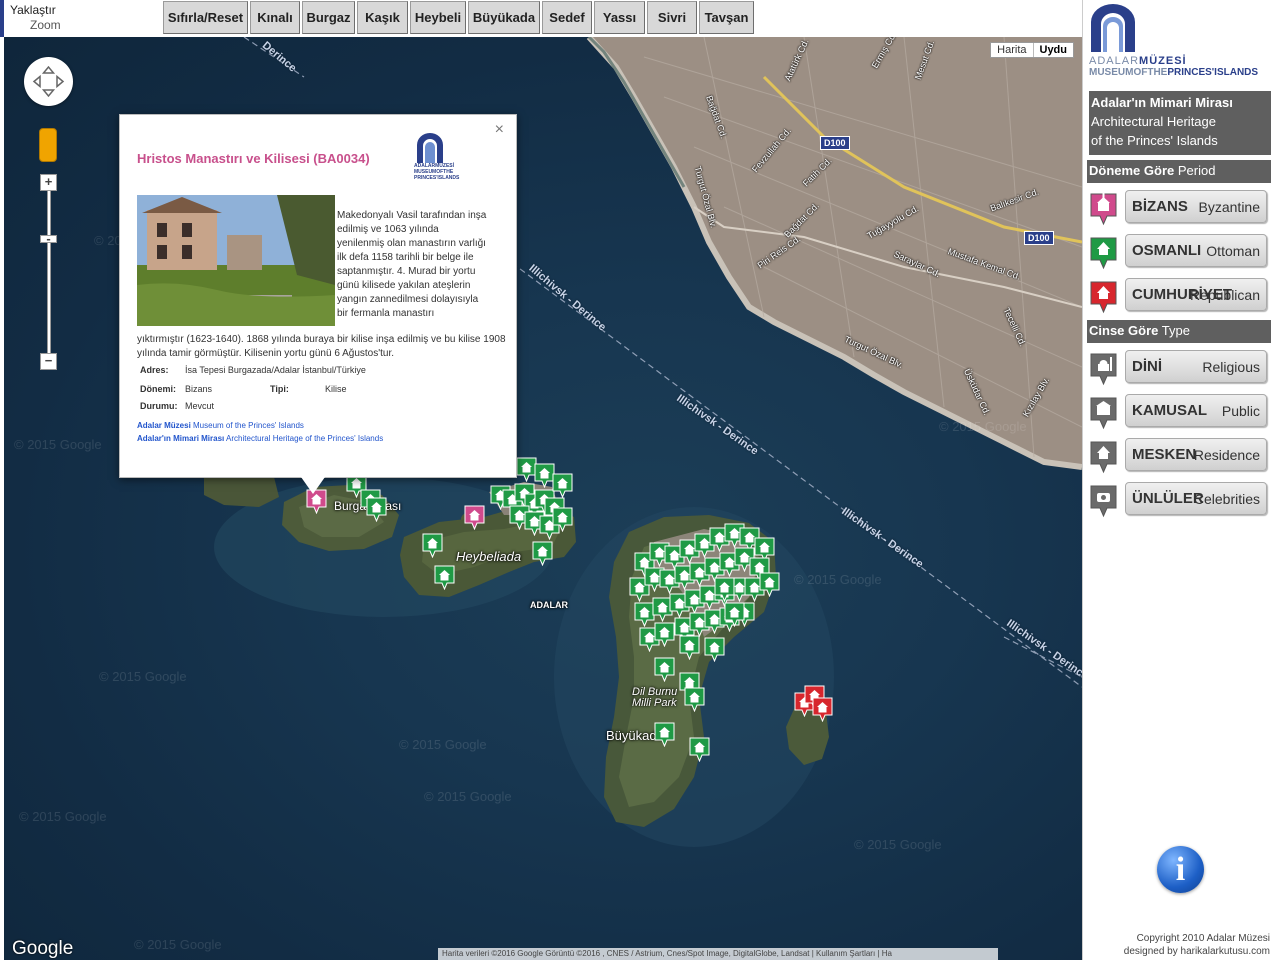  What do you see at coordinates (200, 406) in the screenshot?
I see `status-value: Mevcut` at bounding box center [200, 406].